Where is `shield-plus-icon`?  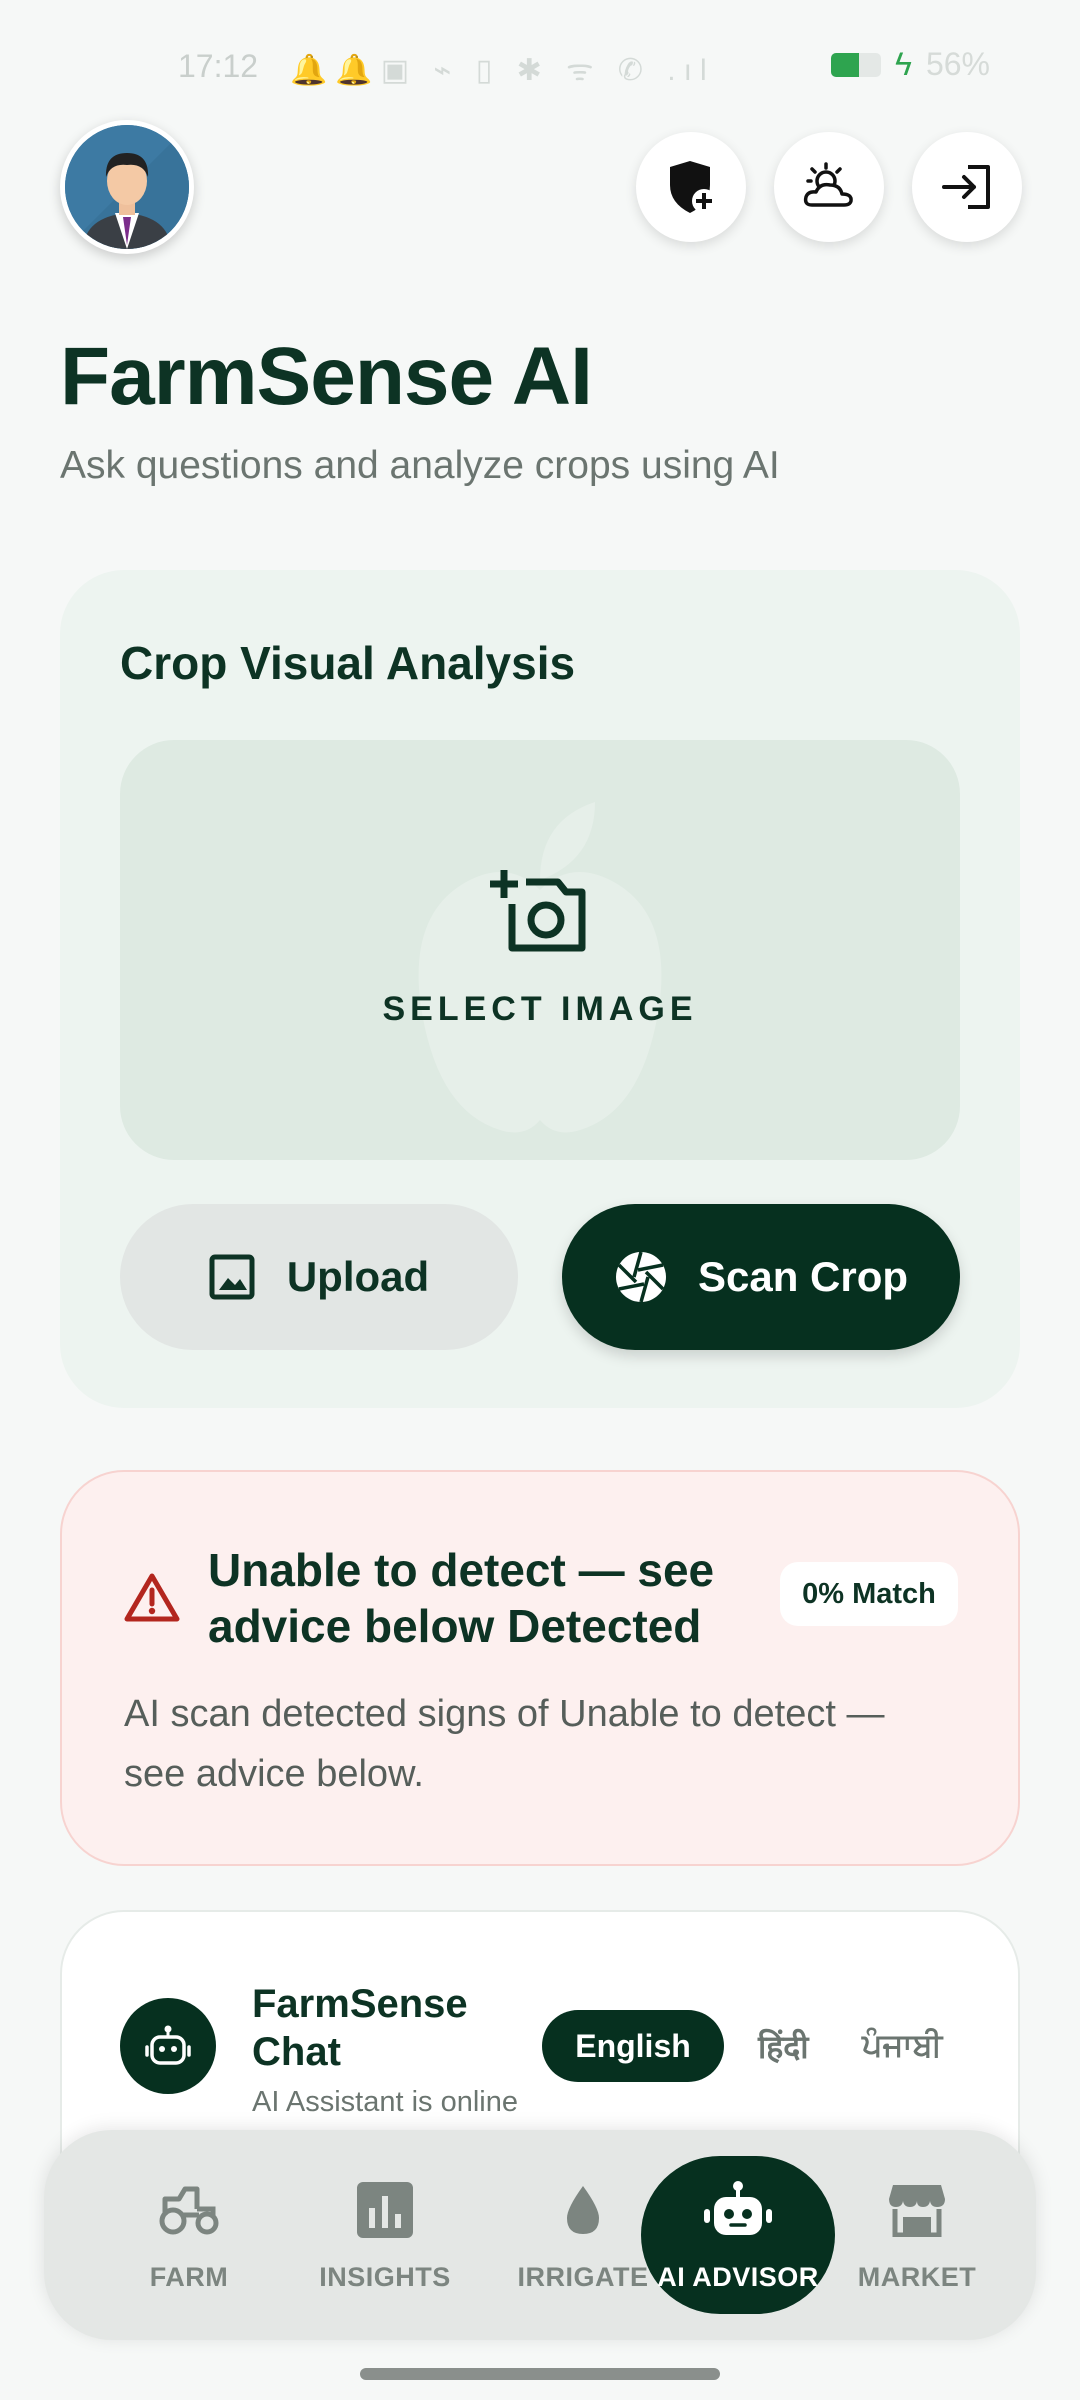
shield-plus-icon is located at coordinates (693, 187).